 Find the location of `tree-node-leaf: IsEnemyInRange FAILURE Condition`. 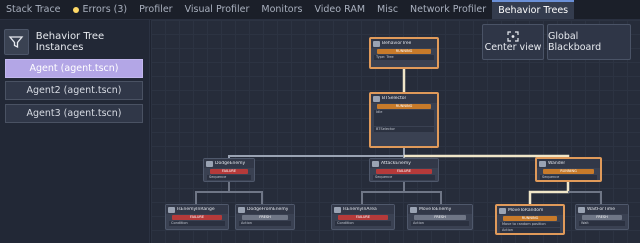

tree-node-leaf: IsEnemyInRange FAILURE Condition is located at coordinates (197, 217).